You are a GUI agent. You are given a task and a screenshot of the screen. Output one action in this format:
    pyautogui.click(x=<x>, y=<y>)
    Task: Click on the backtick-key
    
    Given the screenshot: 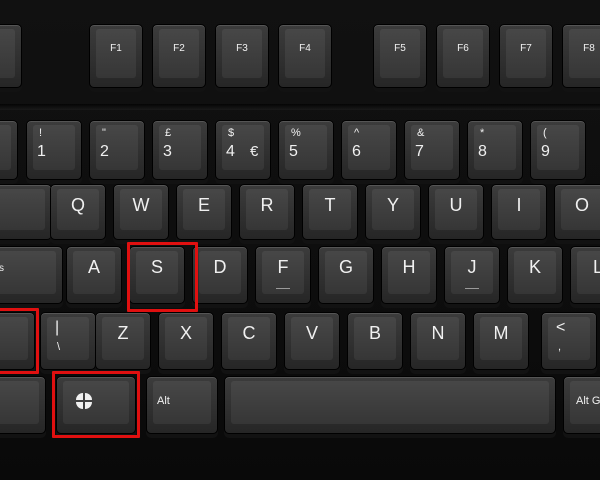 What is the action you would take?
    pyautogui.click(x=9, y=150)
    